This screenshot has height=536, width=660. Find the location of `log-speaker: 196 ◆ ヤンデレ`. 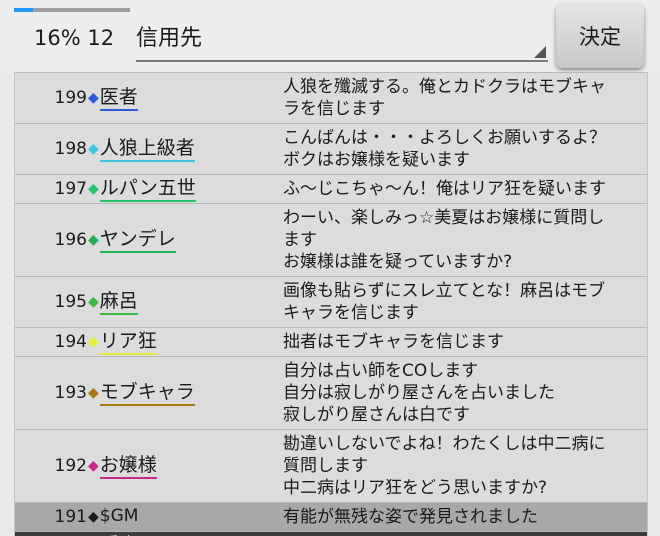

log-speaker: 196 ◆ ヤンデレ is located at coordinates (146, 240).